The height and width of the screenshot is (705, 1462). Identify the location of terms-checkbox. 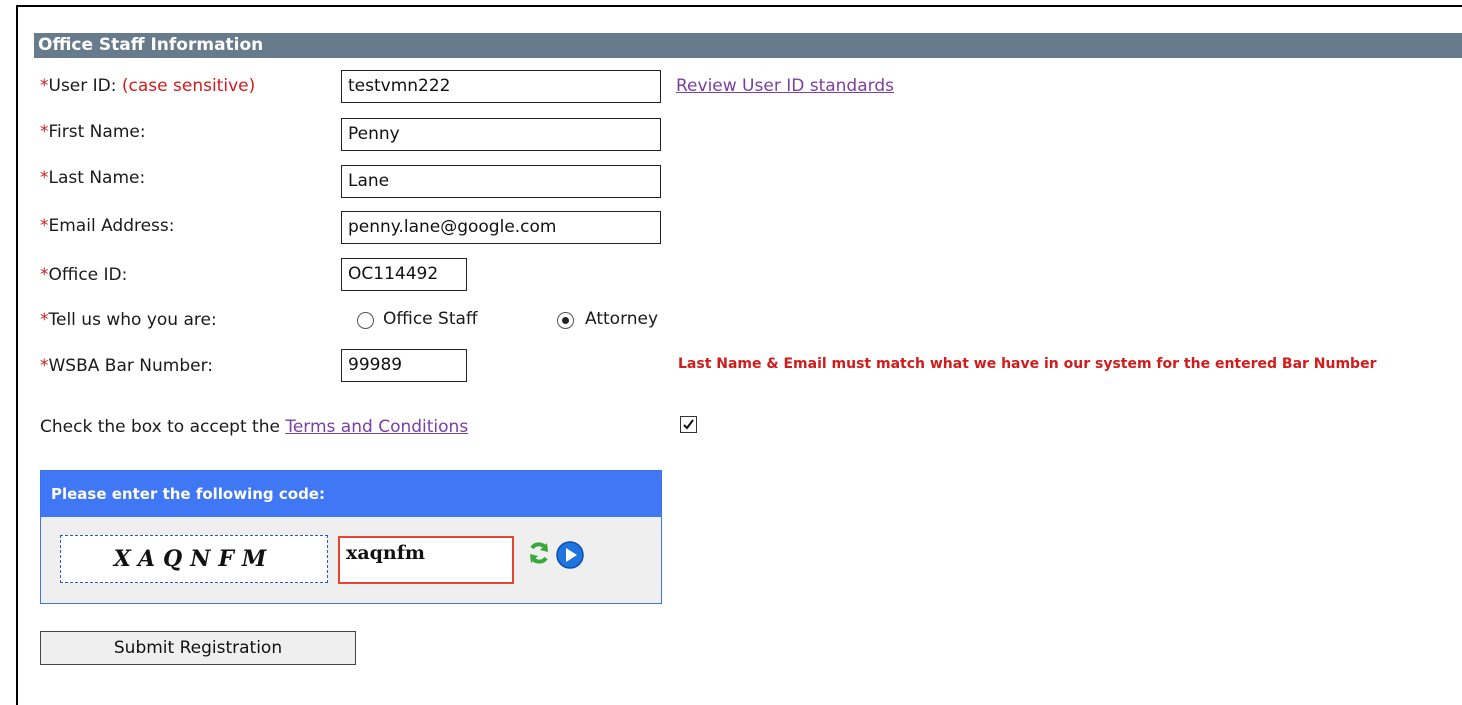
(688, 424).